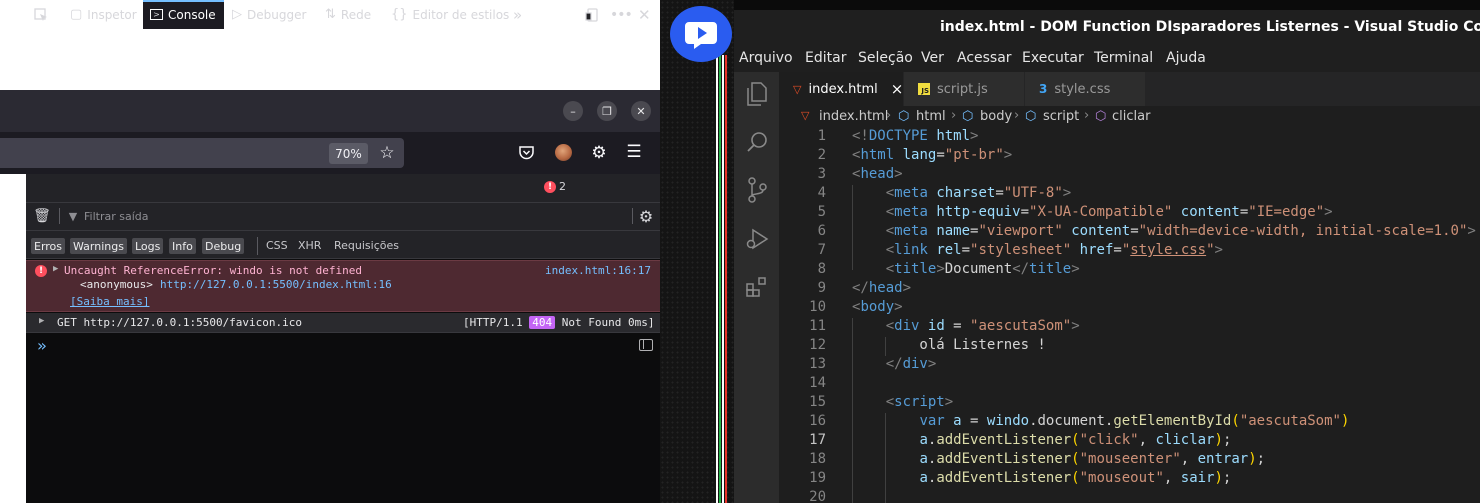 The width and height of the screenshot is (1480, 503). I want to click on line-number: 16, so click(817, 421).